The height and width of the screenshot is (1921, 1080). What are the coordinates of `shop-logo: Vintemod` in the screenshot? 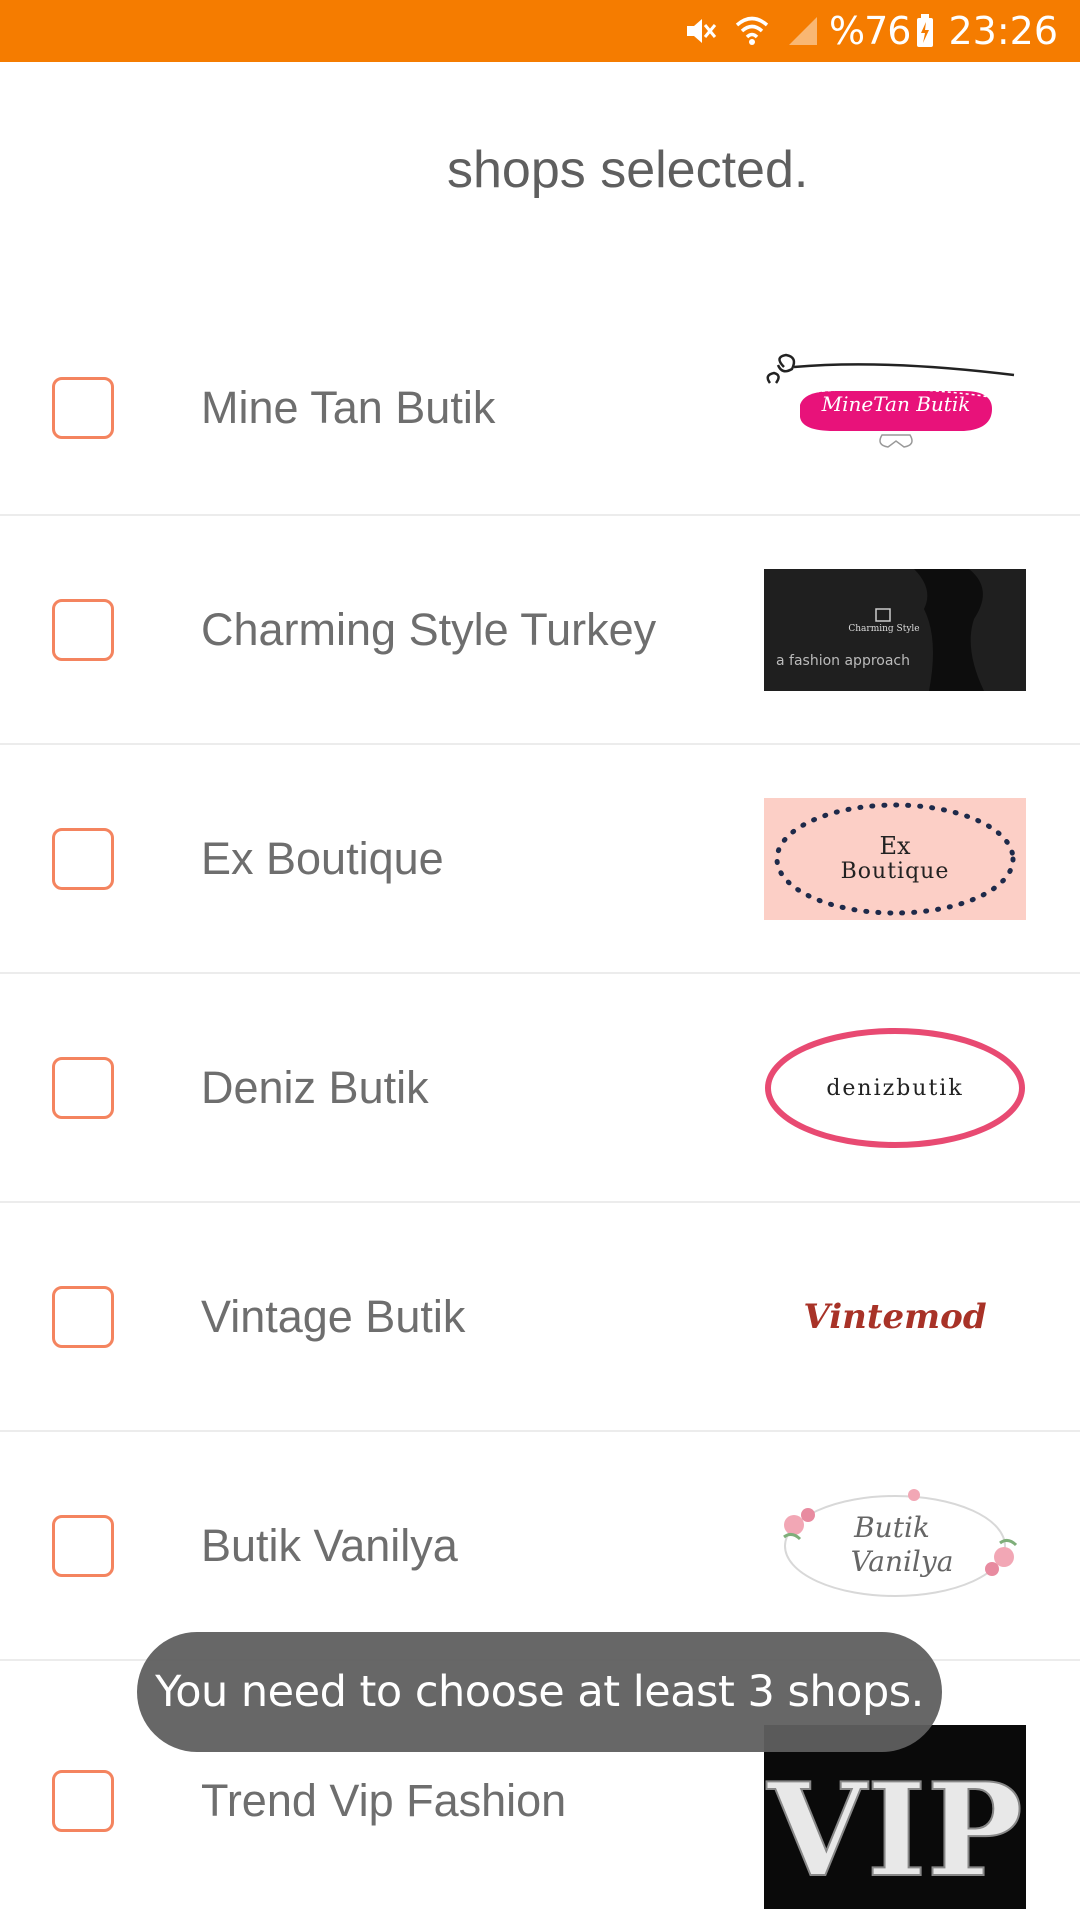 It's located at (895, 1317).